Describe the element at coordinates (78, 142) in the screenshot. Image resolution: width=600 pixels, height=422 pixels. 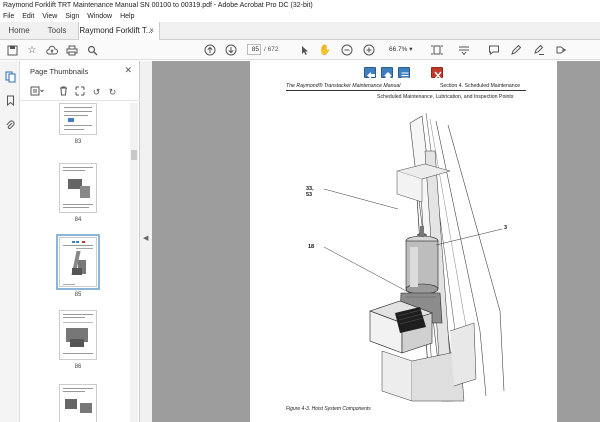
I see `thumbnail-label: 83` at that location.